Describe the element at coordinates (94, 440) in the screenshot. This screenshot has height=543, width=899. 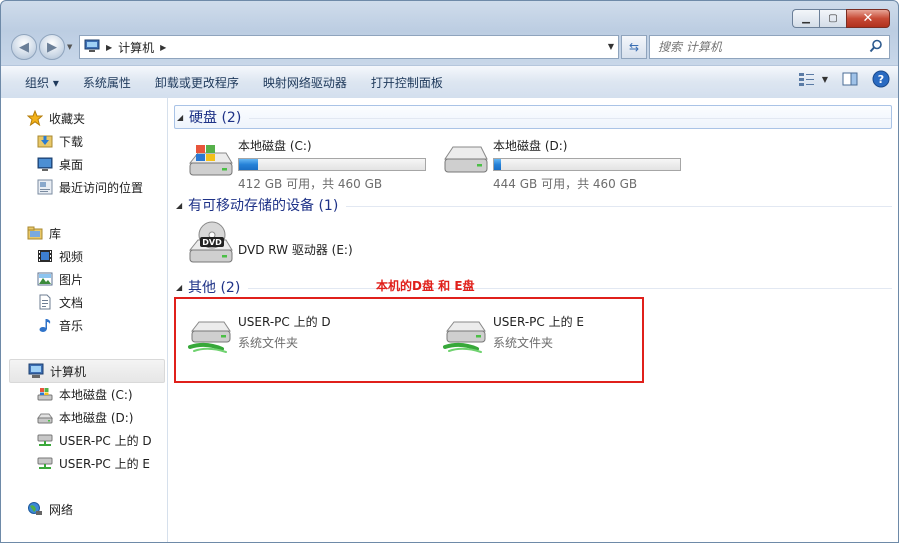
I see `sidebar-item-share-d: USER-PC 上的 D` at that location.